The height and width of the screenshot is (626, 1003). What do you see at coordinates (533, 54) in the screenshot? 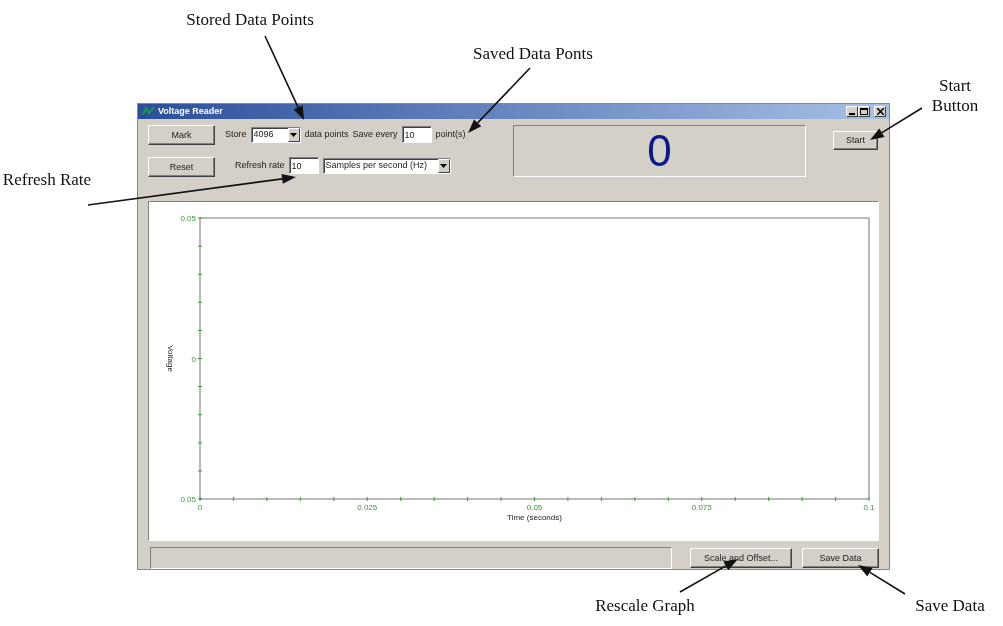
I see `callout-label: Saved Data Ponts` at bounding box center [533, 54].